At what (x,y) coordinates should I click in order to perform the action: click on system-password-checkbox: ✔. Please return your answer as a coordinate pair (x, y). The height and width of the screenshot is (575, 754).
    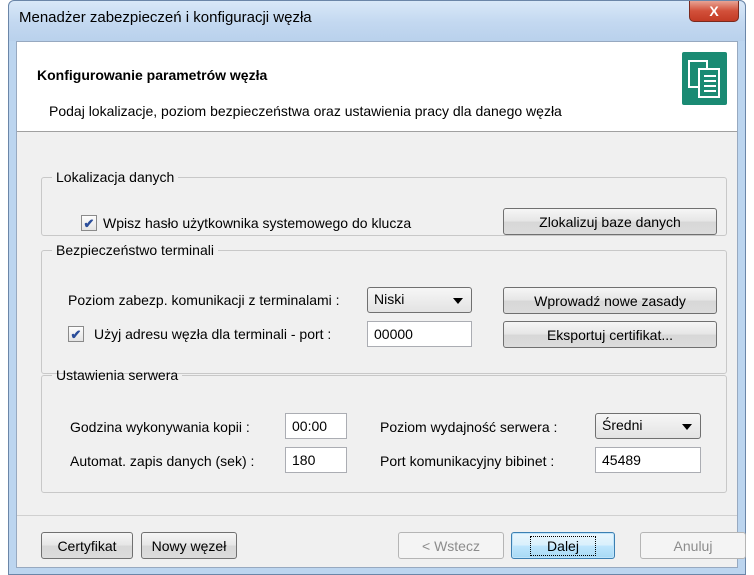
    Looking at the image, I should click on (89, 223).